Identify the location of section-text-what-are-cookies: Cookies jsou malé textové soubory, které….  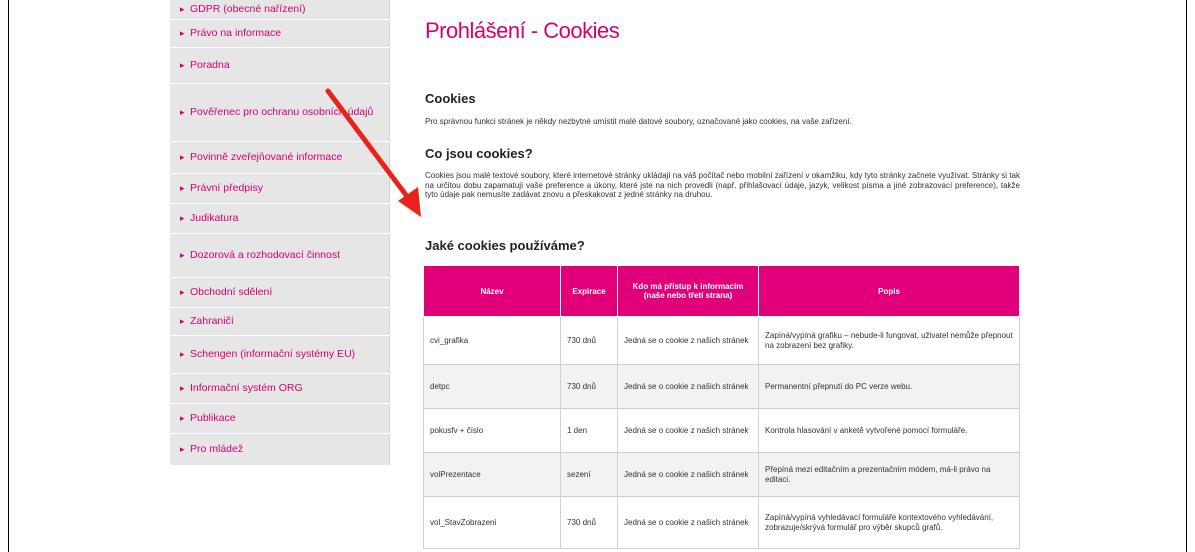
(722, 185).